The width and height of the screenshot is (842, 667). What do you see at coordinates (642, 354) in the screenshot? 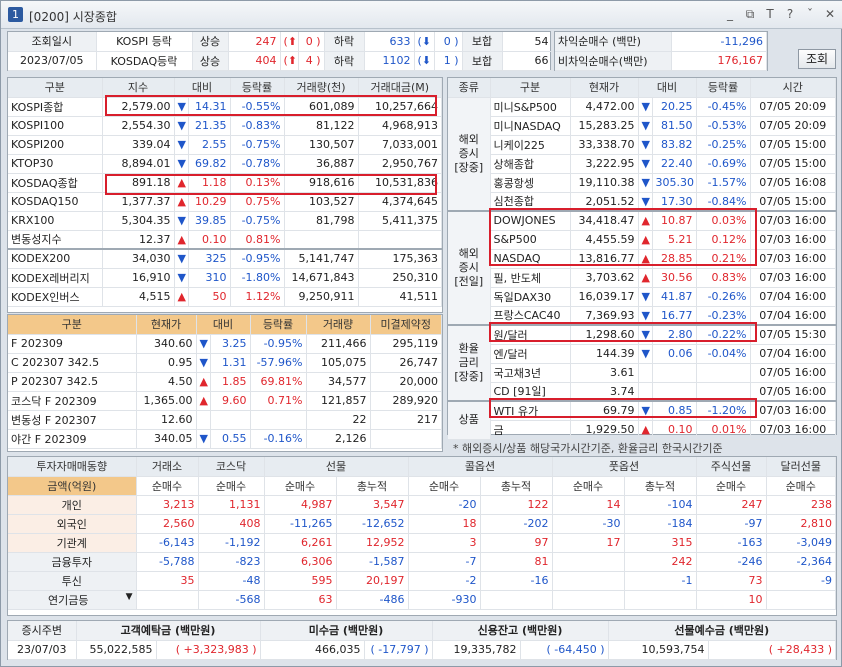
I see `world-market-row: 엔/달러 144.39 ▼ 0.06 -0.04% 07/04 16:00` at bounding box center [642, 354].